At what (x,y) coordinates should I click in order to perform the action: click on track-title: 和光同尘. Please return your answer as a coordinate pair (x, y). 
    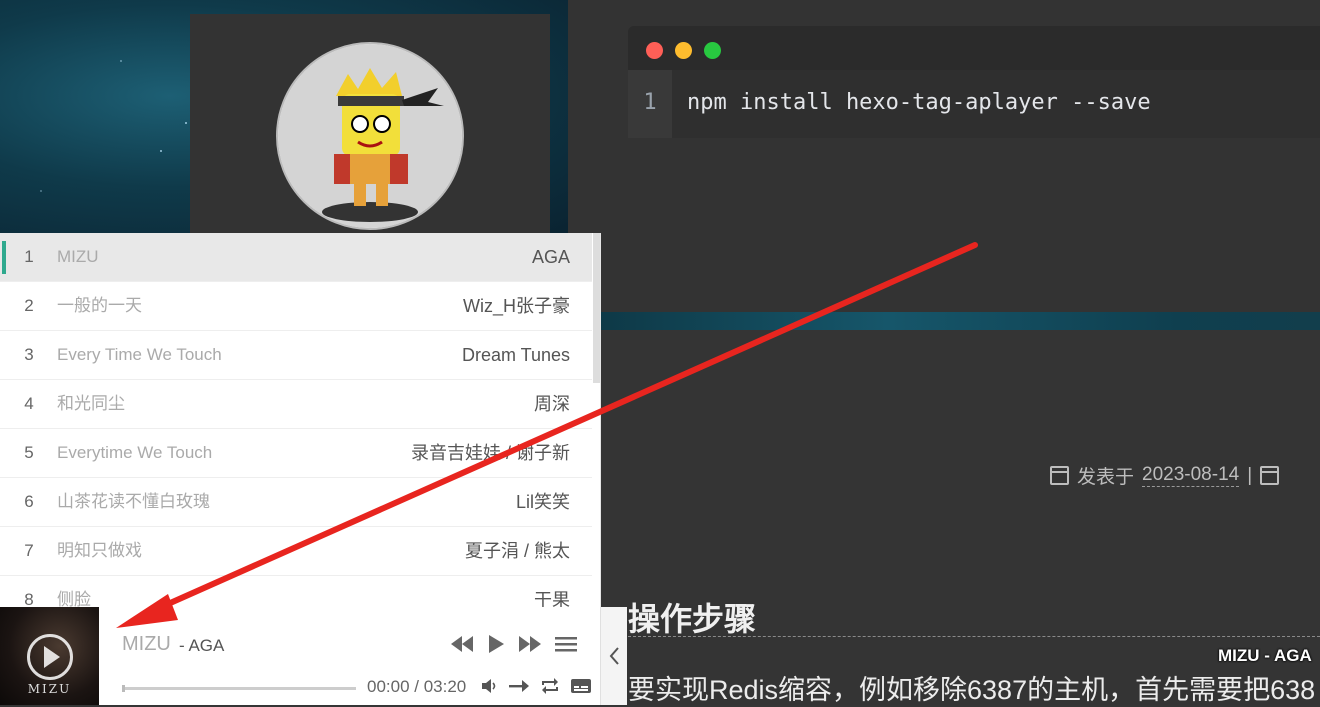
    Looking at the image, I should click on (91, 403).